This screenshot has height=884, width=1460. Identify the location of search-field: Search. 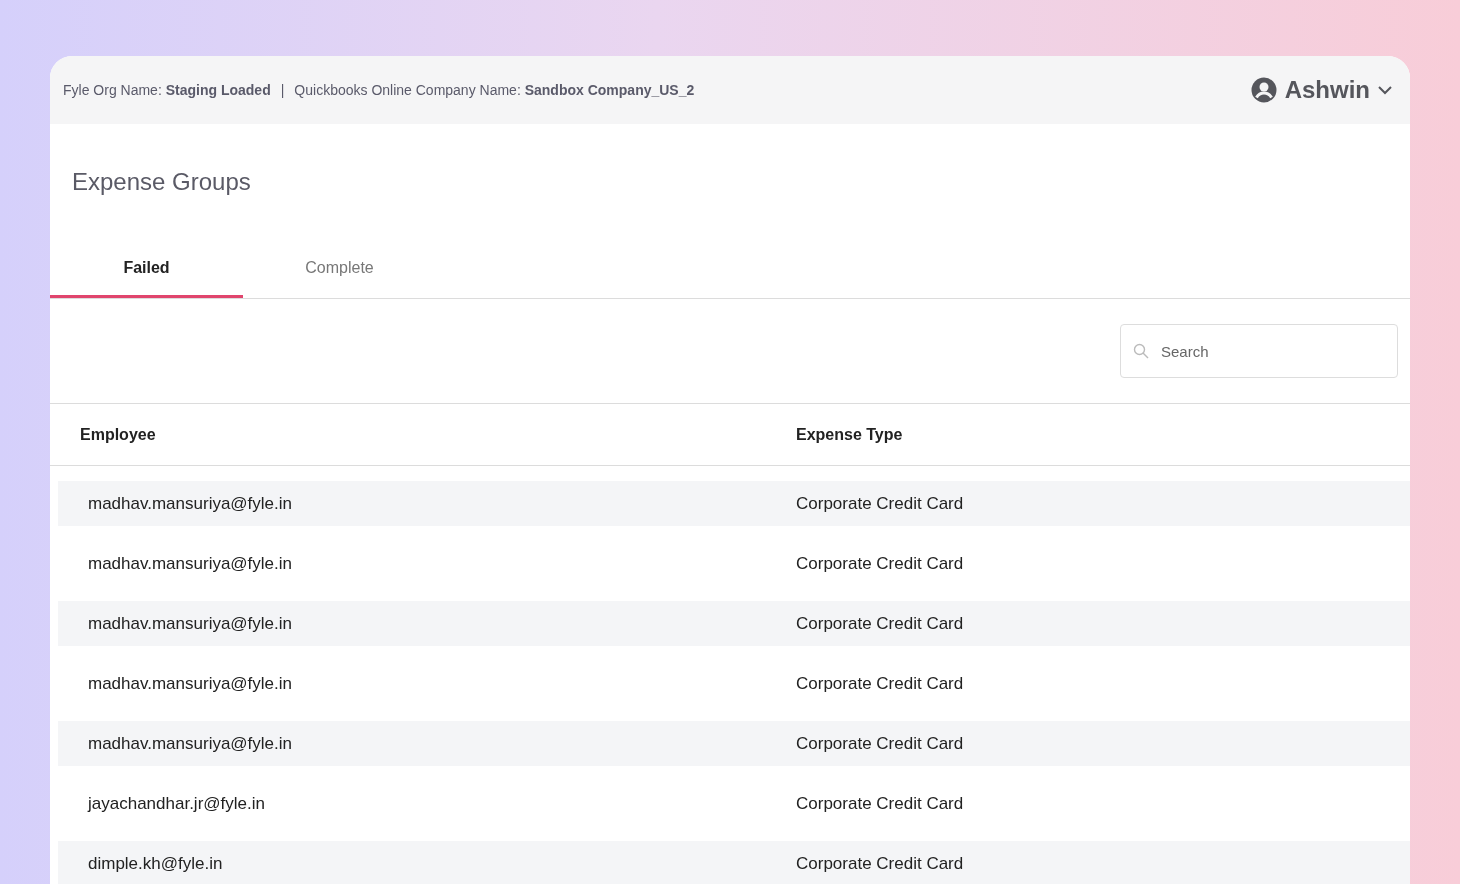
(1259, 351).